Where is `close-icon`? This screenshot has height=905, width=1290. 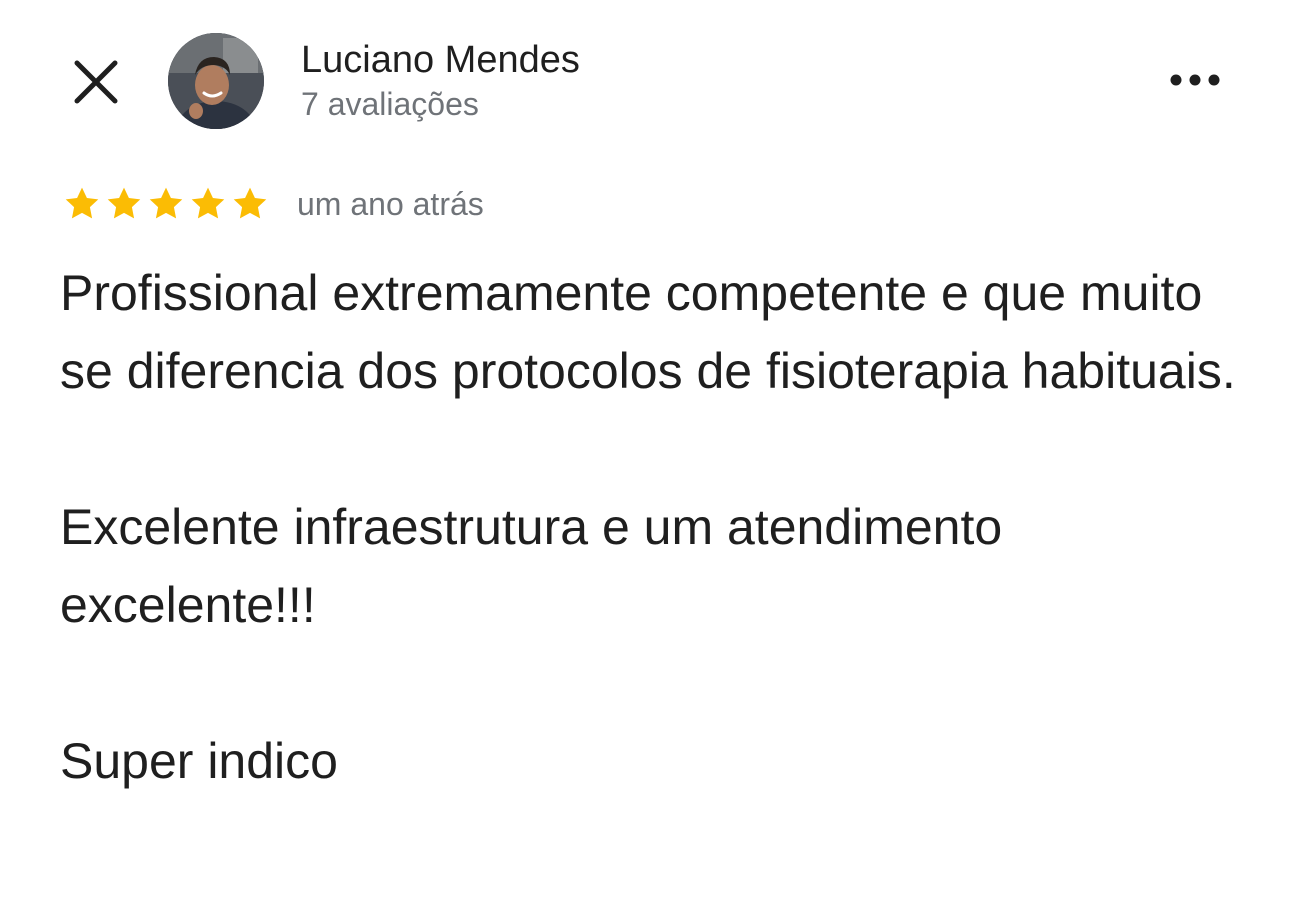
close-icon is located at coordinates (96, 82).